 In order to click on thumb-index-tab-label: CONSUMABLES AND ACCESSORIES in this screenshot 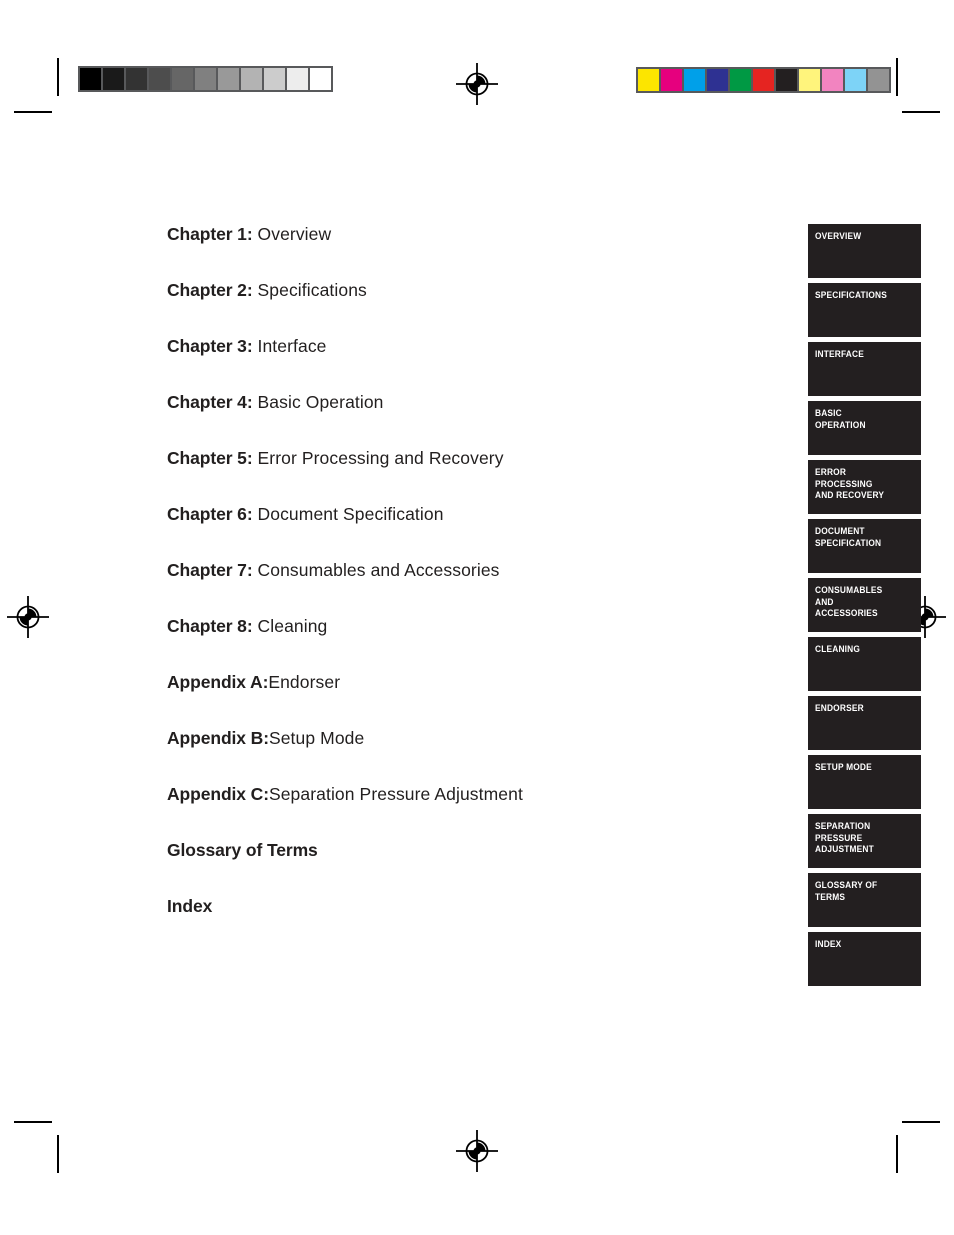, I will do `click(849, 602)`.